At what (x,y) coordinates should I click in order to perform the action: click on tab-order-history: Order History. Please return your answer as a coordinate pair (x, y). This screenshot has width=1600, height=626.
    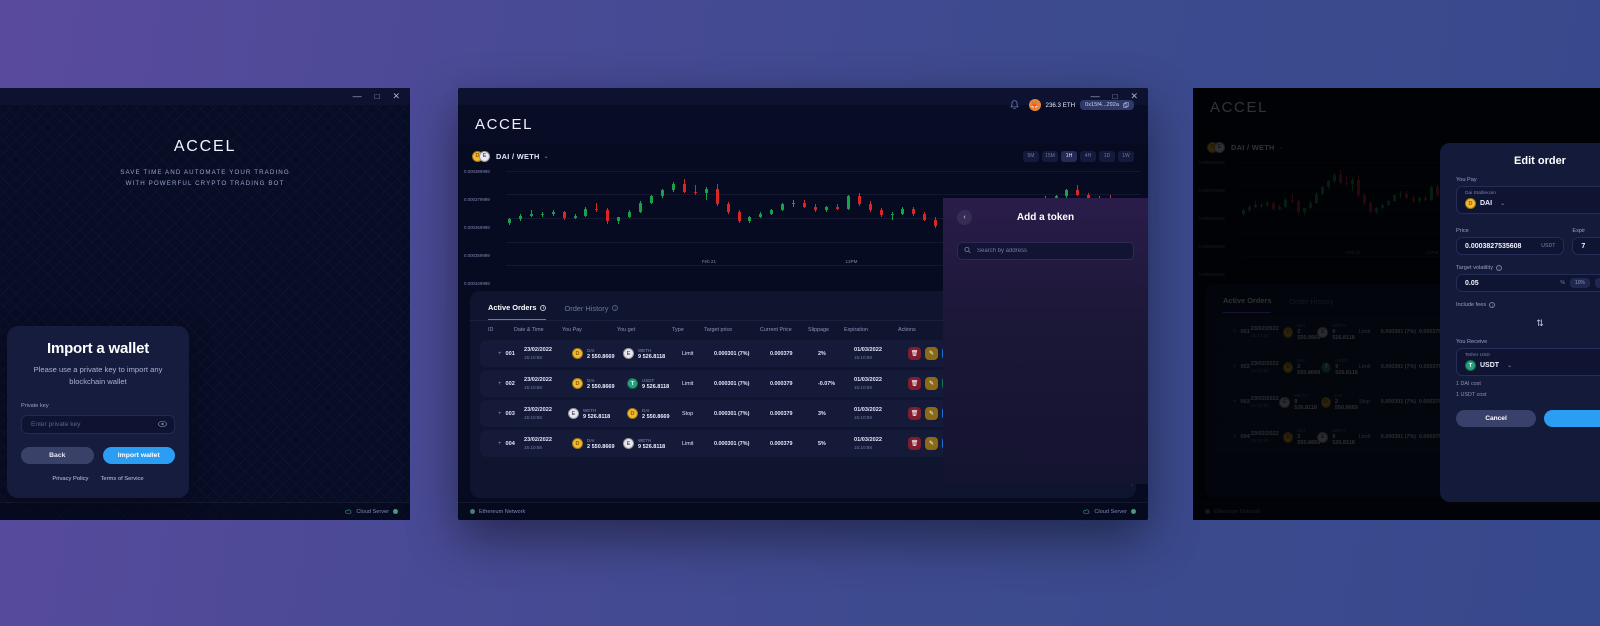
    Looking at the image, I should click on (1311, 304).